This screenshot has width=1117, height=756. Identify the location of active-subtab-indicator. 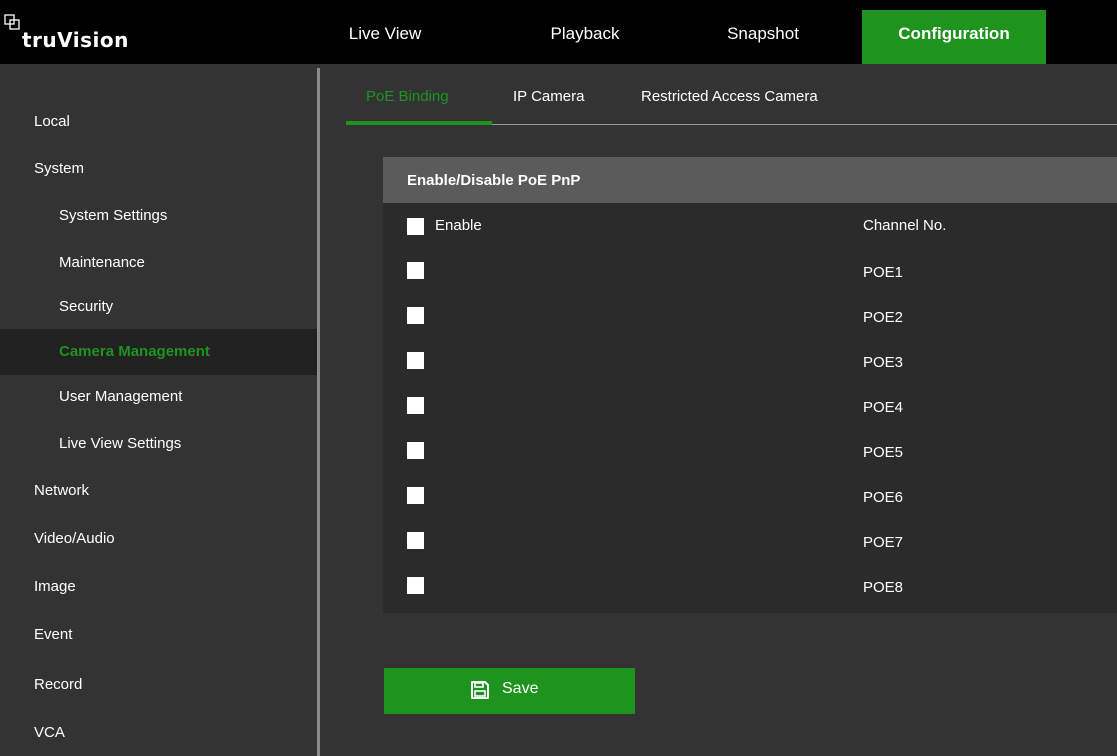
(419, 123).